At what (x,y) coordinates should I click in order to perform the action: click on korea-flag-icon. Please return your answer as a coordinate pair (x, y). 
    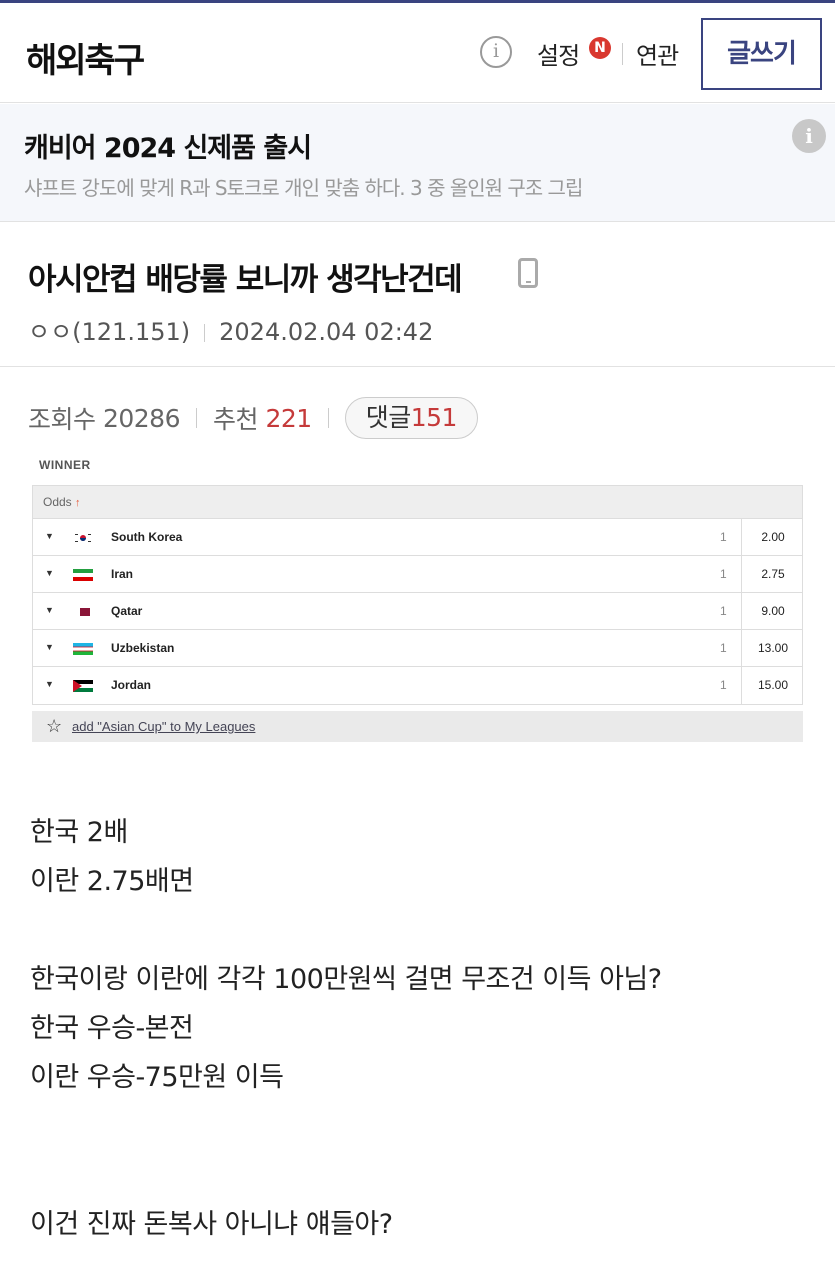
    Looking at the image, I should click on (83, 538).